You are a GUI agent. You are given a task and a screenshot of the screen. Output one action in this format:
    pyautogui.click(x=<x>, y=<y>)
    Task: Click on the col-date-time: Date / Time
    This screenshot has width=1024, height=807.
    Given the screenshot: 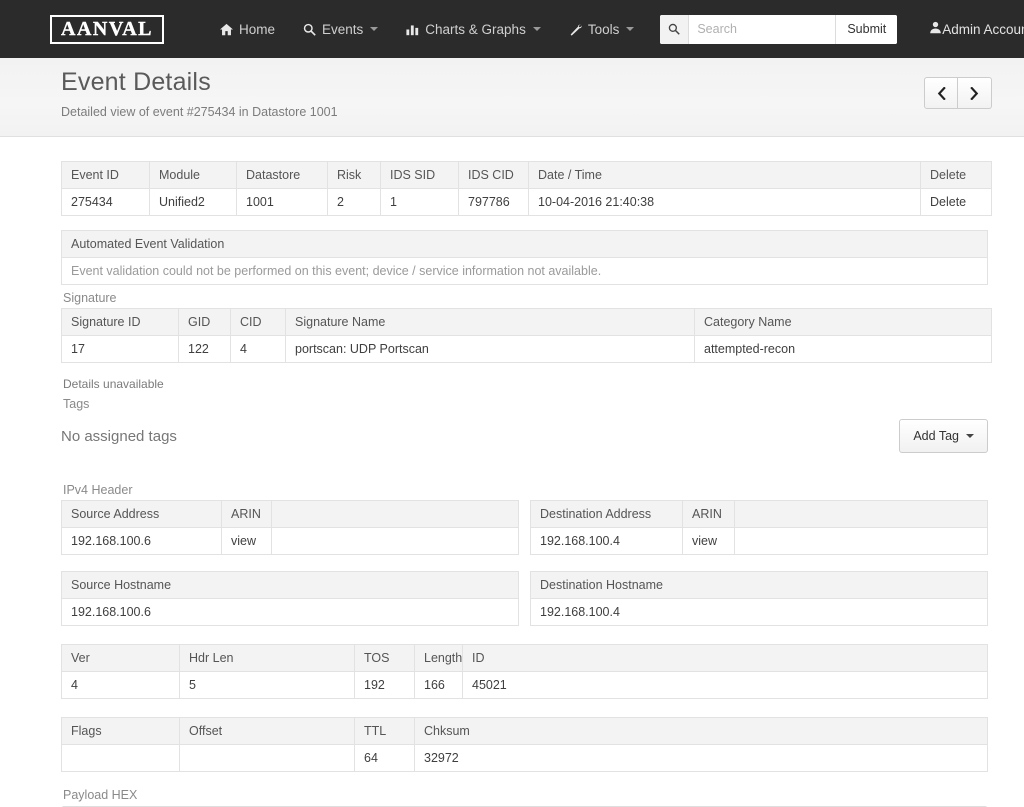 What is the action you would take?
    pyautogui.click(x=724, y=175)
    